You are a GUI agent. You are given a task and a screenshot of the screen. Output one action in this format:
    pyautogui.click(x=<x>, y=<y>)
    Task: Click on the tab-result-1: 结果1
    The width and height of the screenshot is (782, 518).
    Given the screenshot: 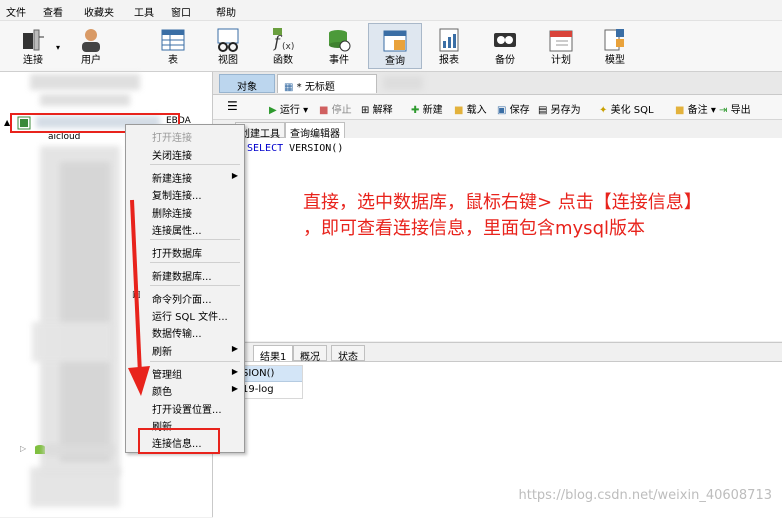 What is the action you would take?
    pyautogui.click(x=273, y=354)
    